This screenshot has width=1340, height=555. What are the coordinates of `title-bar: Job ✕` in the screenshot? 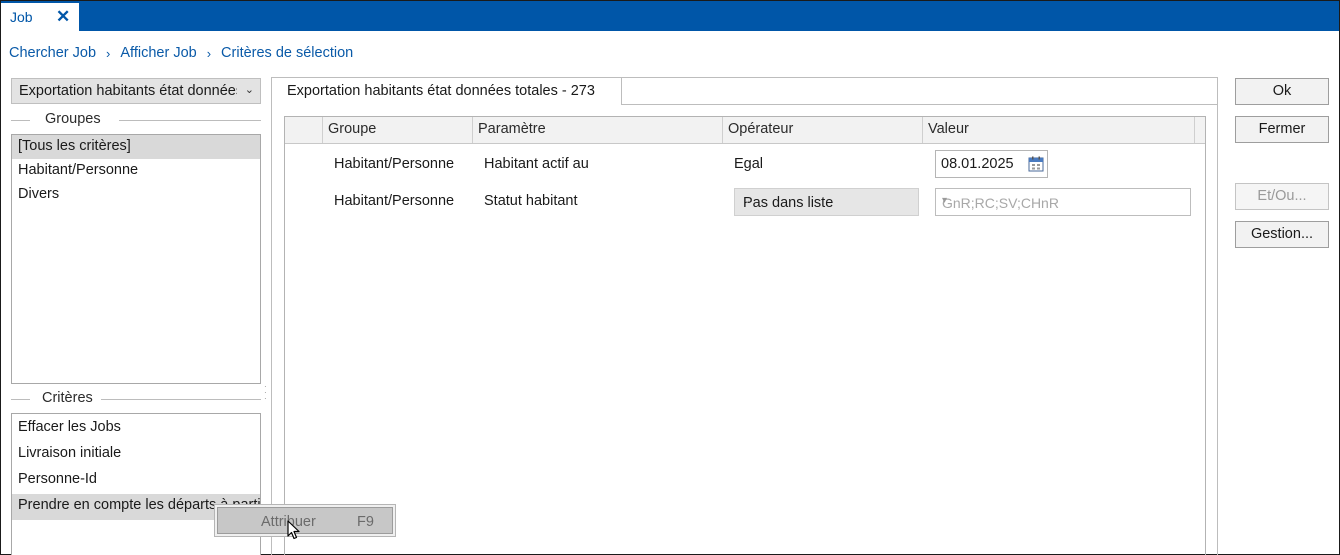 It's located at (670, 16).